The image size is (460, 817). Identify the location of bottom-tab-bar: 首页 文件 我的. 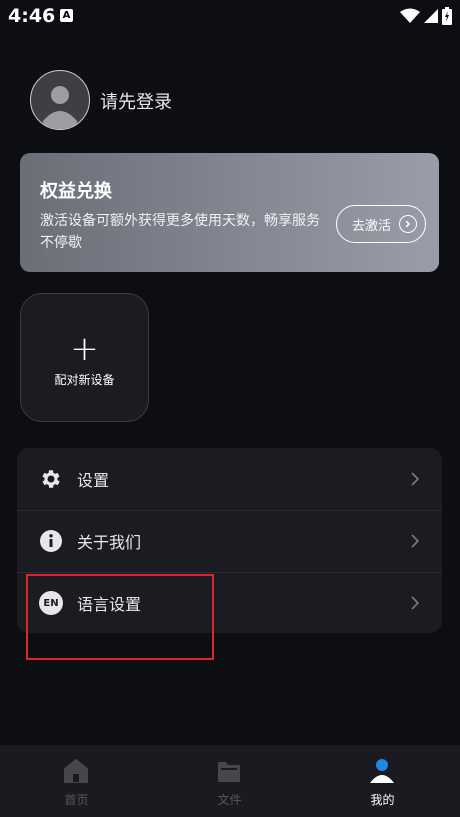
(230, 781).